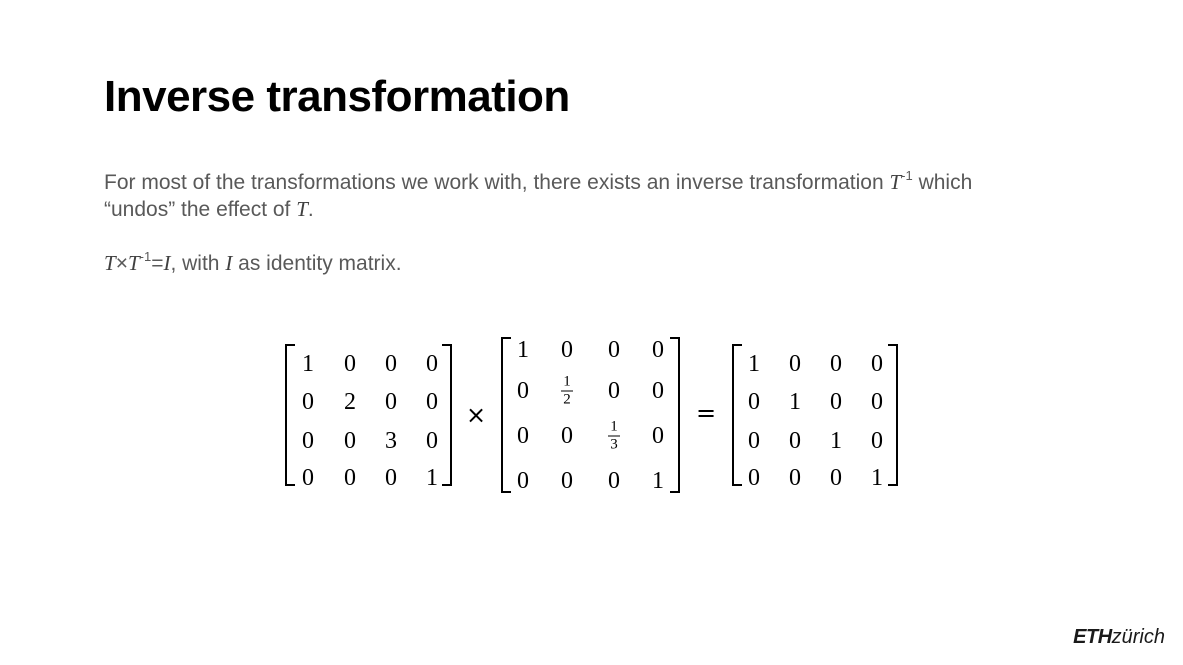 The height and width of the screenshot is (665, 1183). I want to click on identity-text-mid: , with, so click(198, 263).